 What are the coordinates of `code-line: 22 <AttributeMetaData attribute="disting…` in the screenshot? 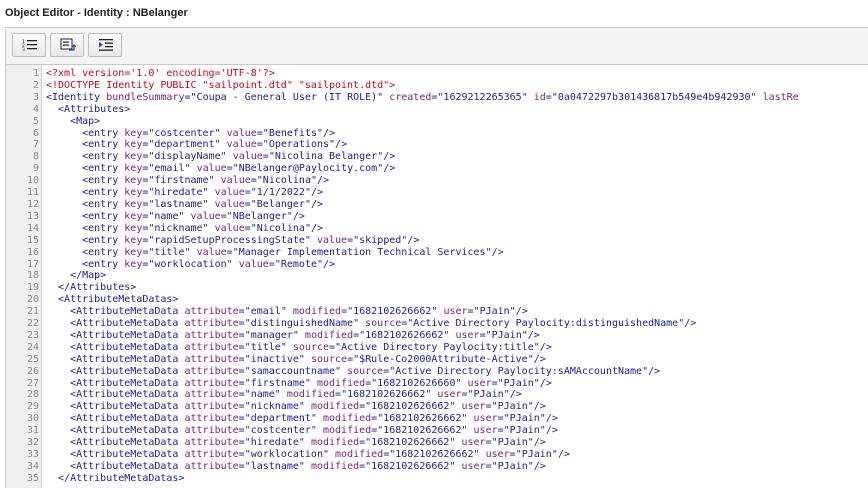 It's located at (437, 324).